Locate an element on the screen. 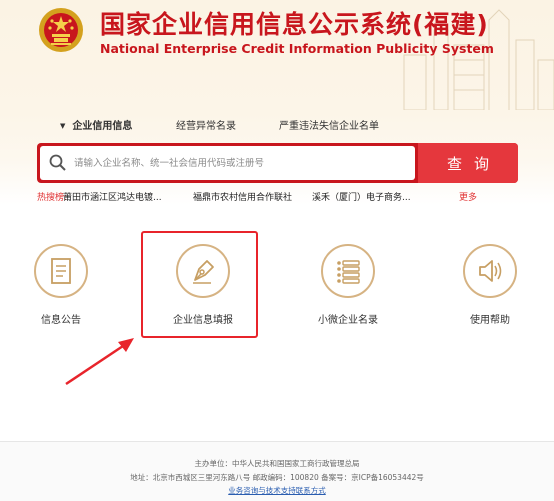 This screenshot has width=554, height=501. red-arrow-icon is located at coordinates (99, 362).